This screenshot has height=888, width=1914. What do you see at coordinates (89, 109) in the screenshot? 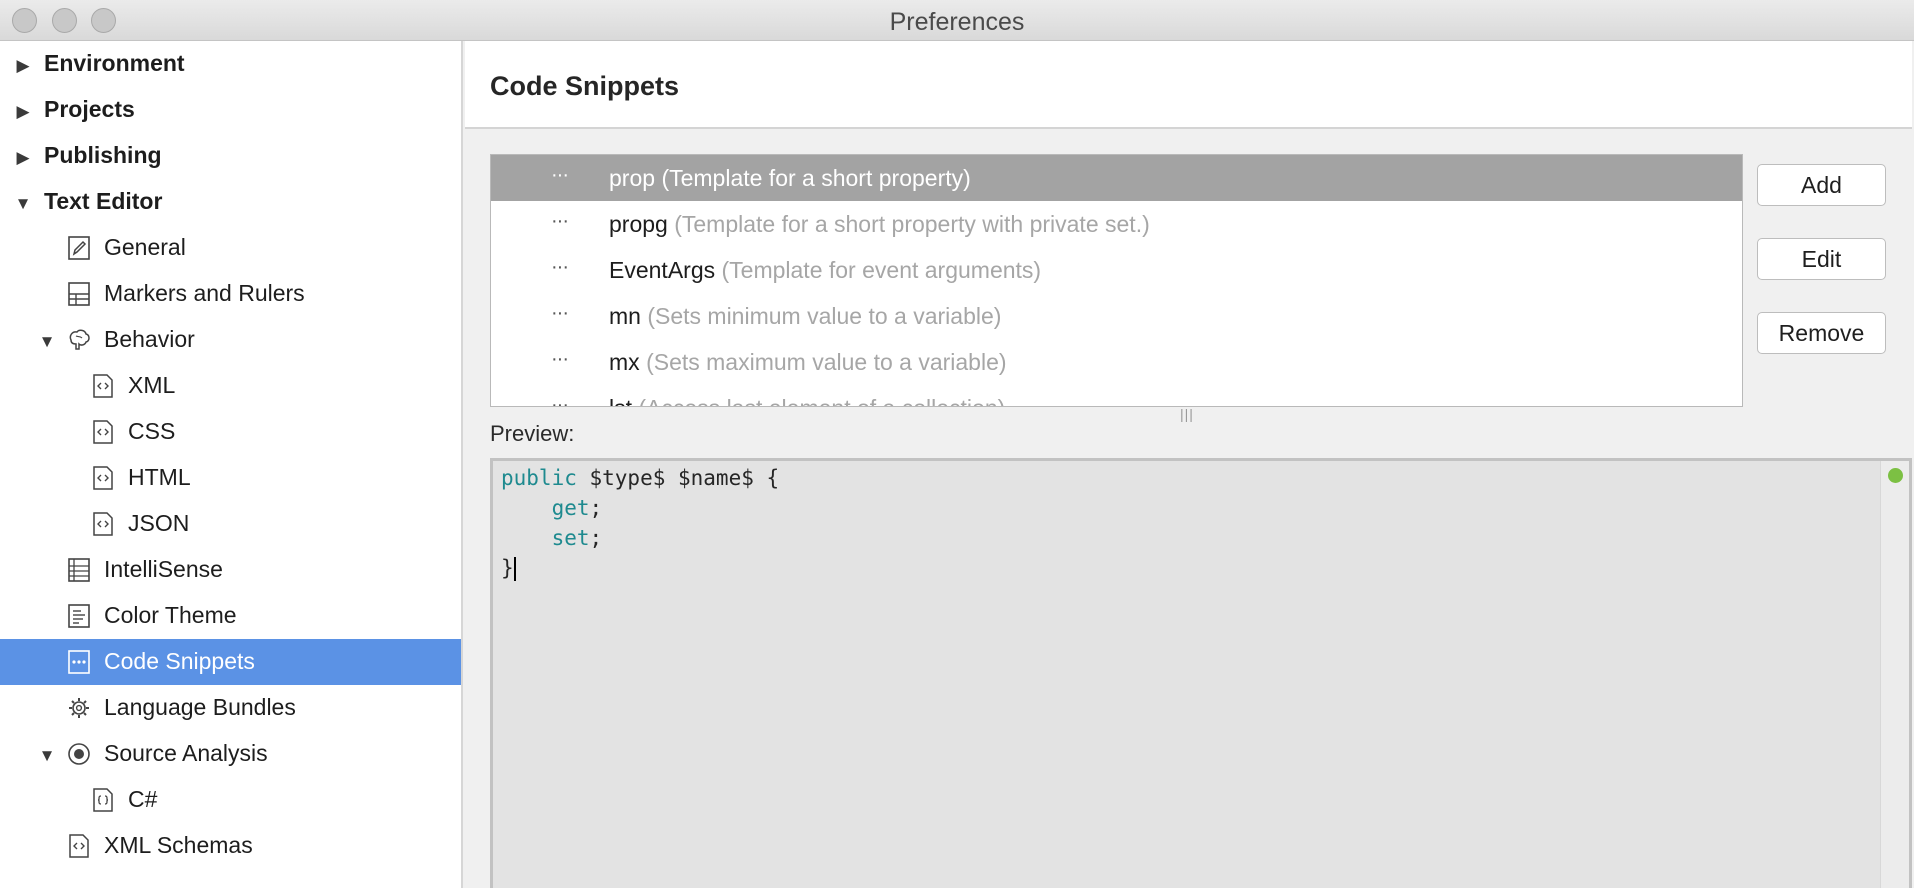
I see `sidebar-item-label: Projects` at bounding box center [89, 109].